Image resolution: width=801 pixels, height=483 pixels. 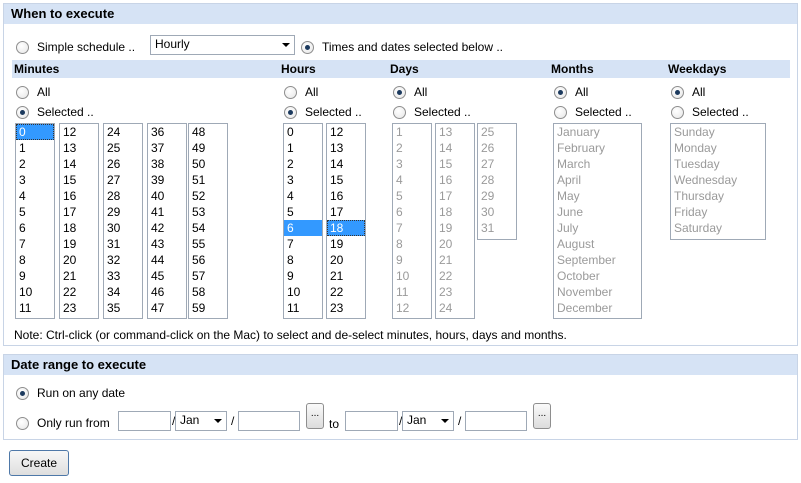 I want to click on to-year-input, so click(x=496, y=421).